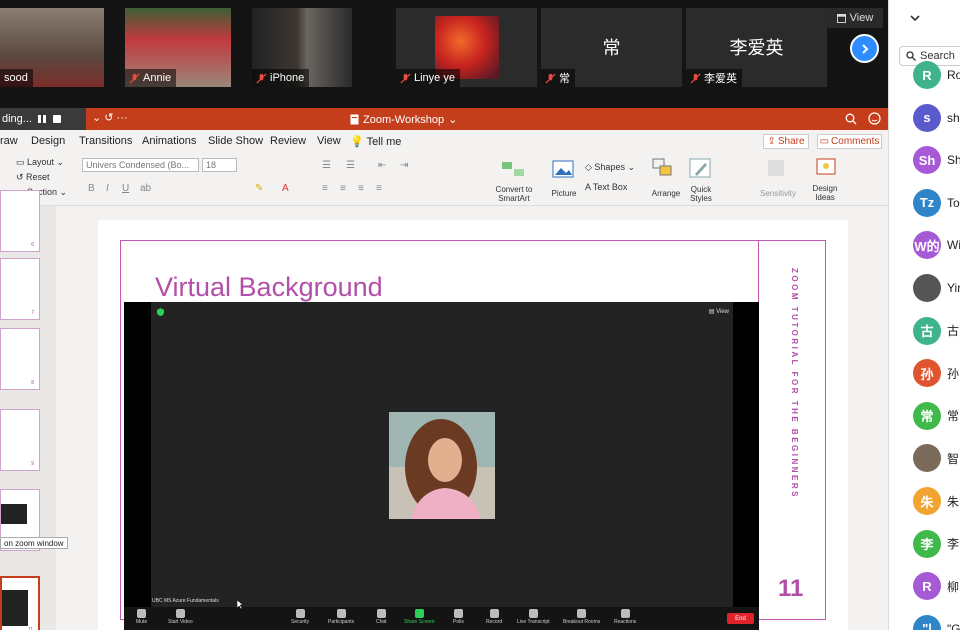 This screenshot has width=960, height=630. I want to click on slide-title: Virtual Background, so click(269, 287).